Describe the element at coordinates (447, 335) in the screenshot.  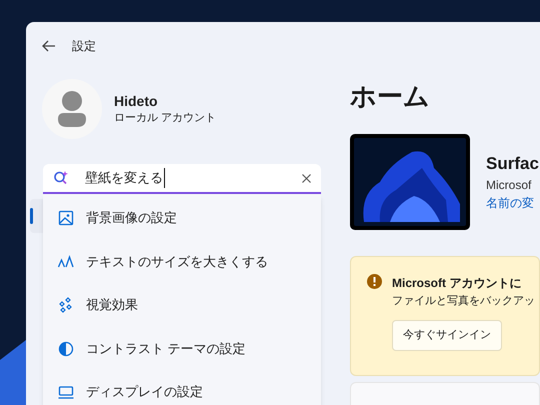
I see `sign-in-button: 今すぐサインイン` at that location.